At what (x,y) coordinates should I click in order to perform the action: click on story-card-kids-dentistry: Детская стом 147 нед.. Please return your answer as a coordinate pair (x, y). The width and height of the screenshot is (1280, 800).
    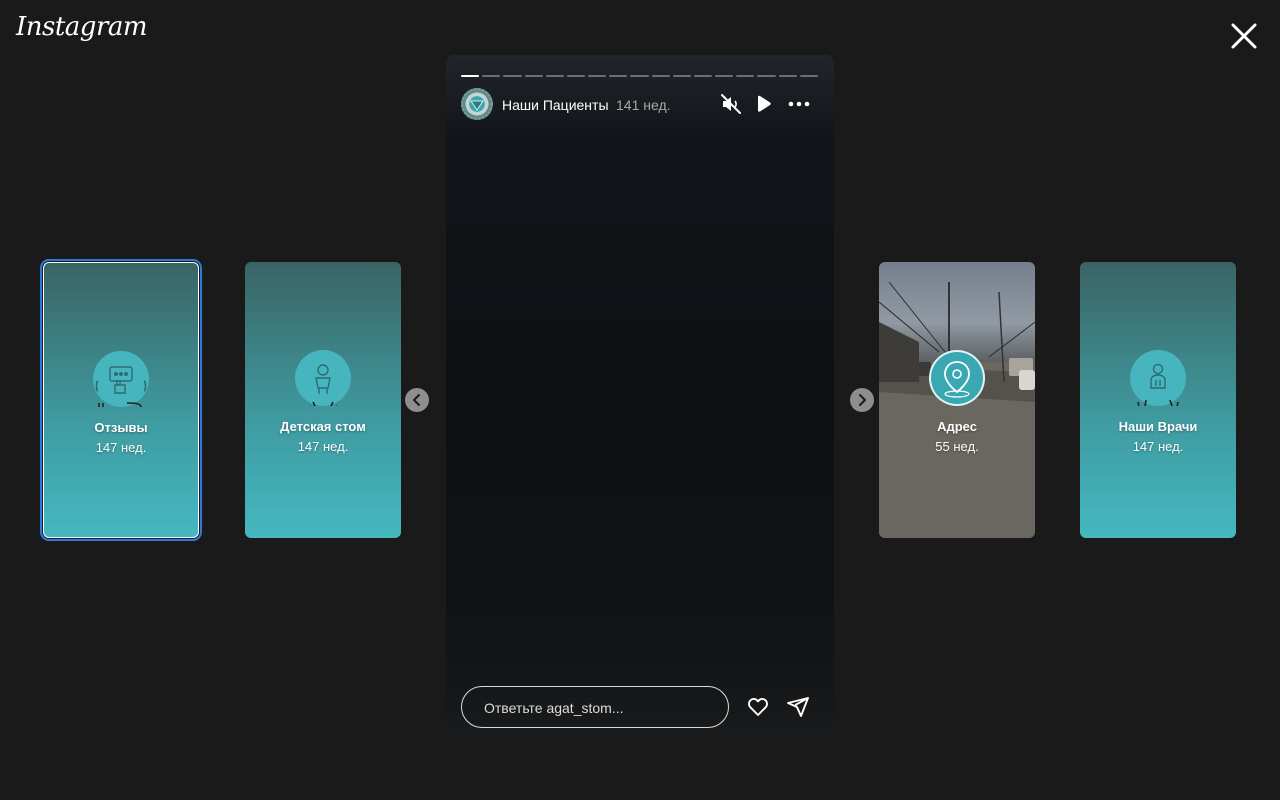
    Looking at the image, I should click on (323, 400).